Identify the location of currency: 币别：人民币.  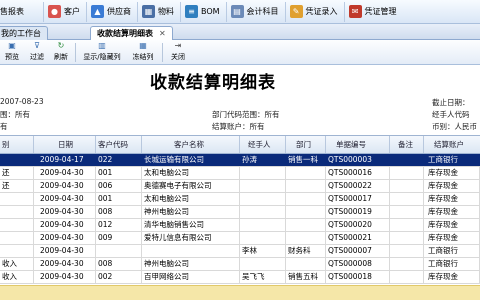
(454, 126).